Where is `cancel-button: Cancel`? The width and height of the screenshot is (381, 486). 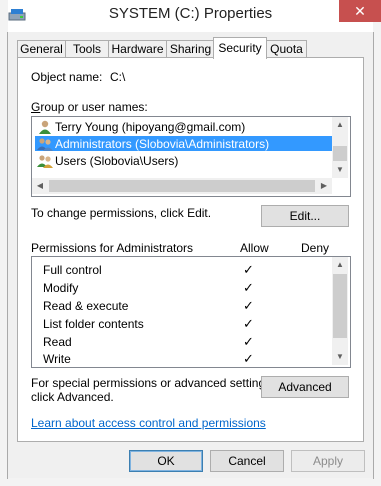
cancel-button: Cancel is located at coordinates (247, 461).